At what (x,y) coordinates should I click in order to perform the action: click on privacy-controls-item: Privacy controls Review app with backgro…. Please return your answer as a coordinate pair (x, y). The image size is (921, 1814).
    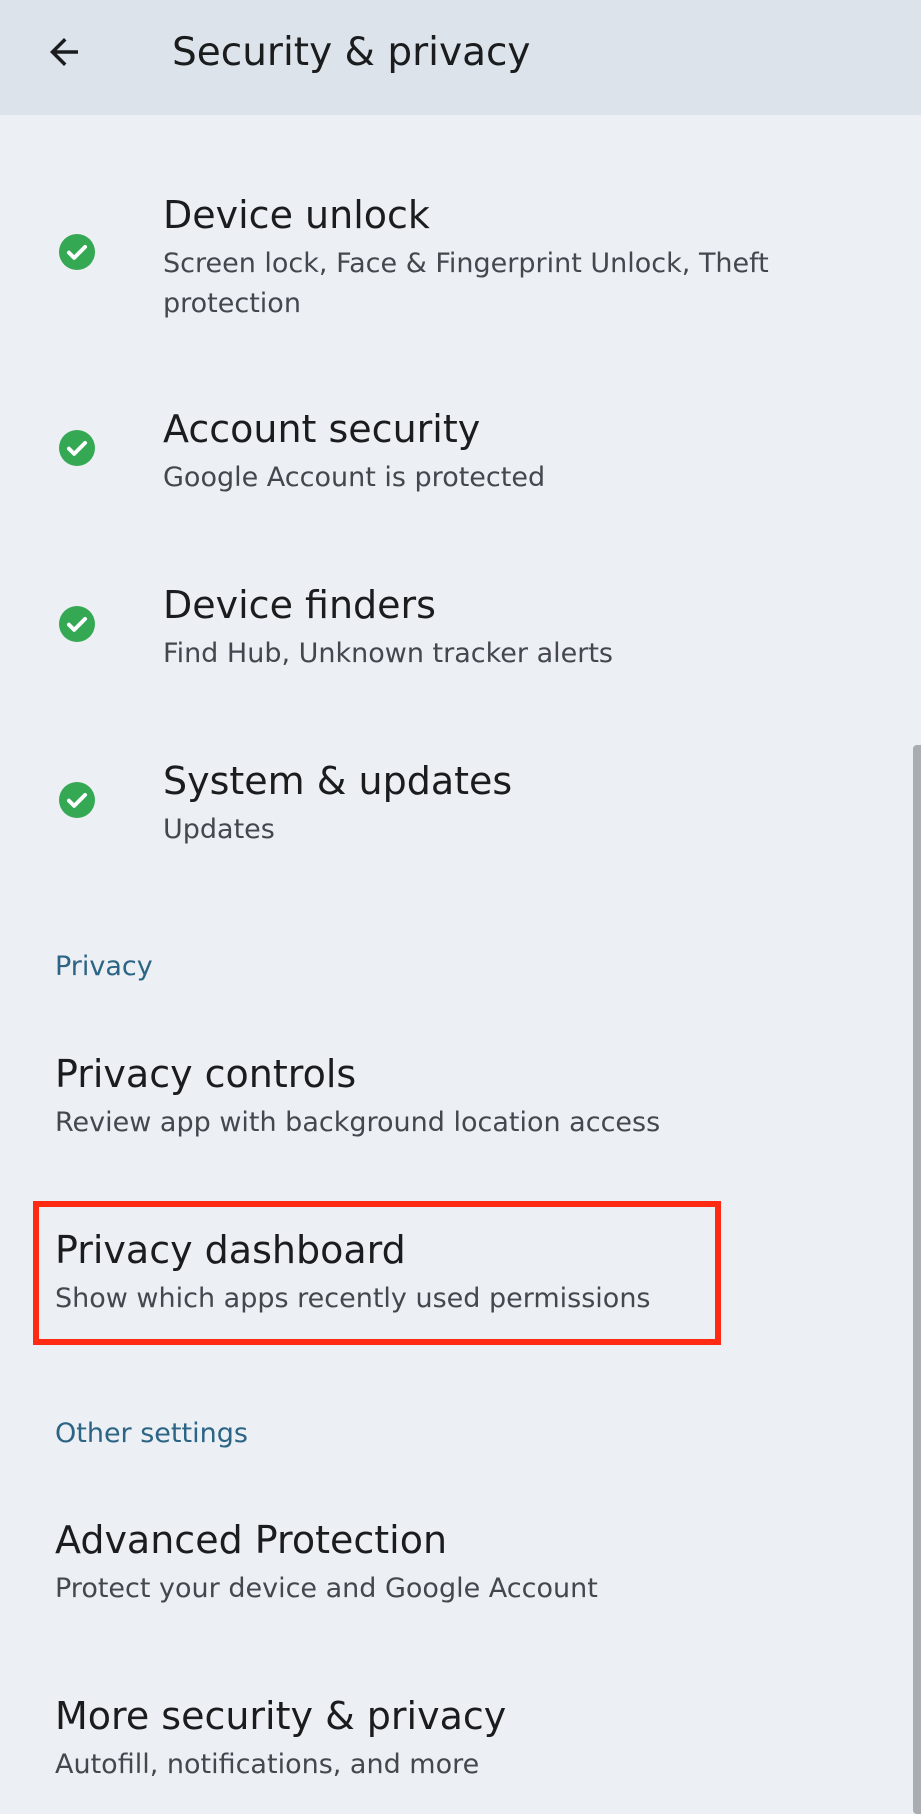
    Looking at the image, I should click on (450, 1101).